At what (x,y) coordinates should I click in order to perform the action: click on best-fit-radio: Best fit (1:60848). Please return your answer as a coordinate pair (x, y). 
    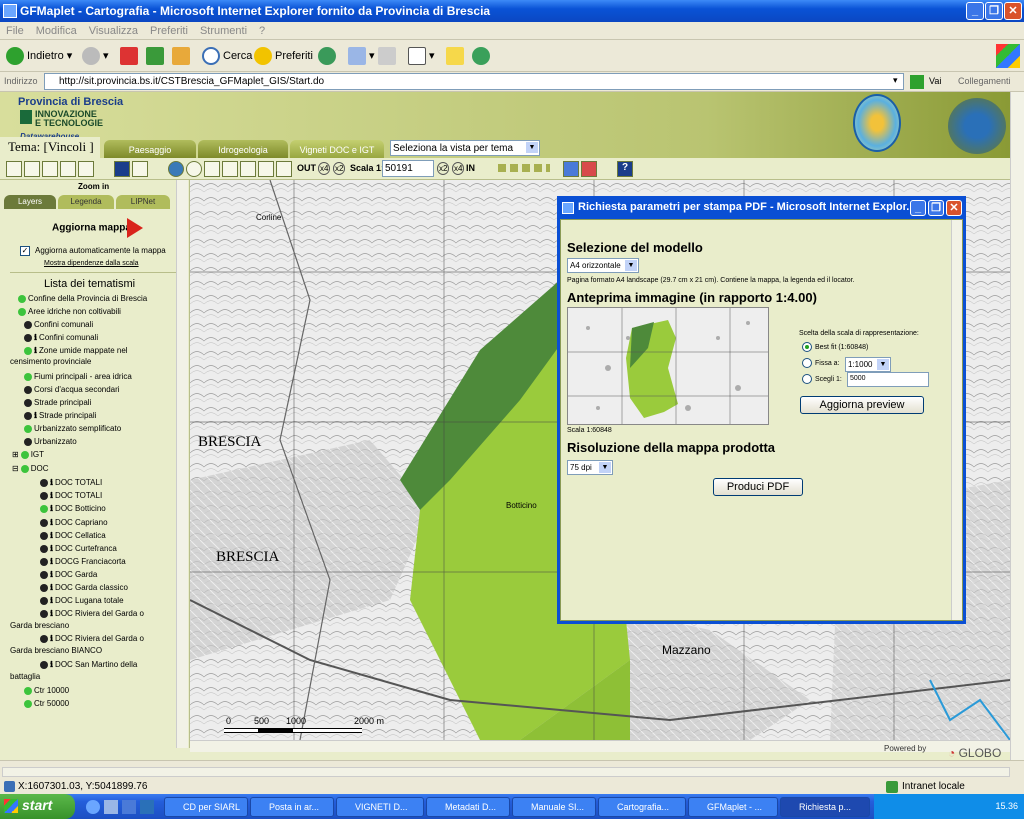
    Looking at the image, I should click on (835, 347).